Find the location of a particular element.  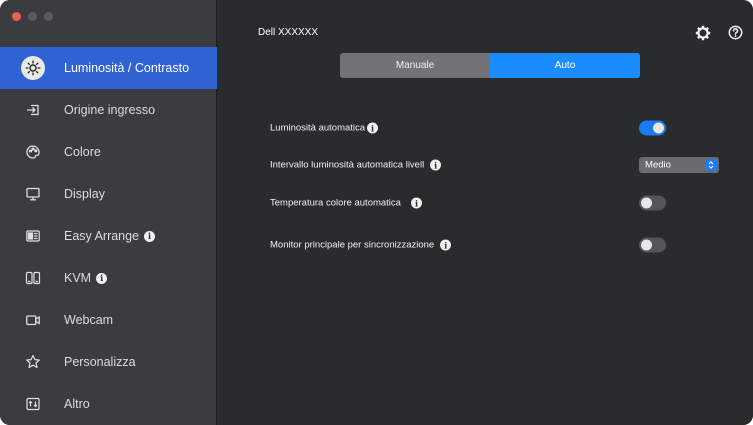

minimize-window-button is located at coordinates (32, 16).